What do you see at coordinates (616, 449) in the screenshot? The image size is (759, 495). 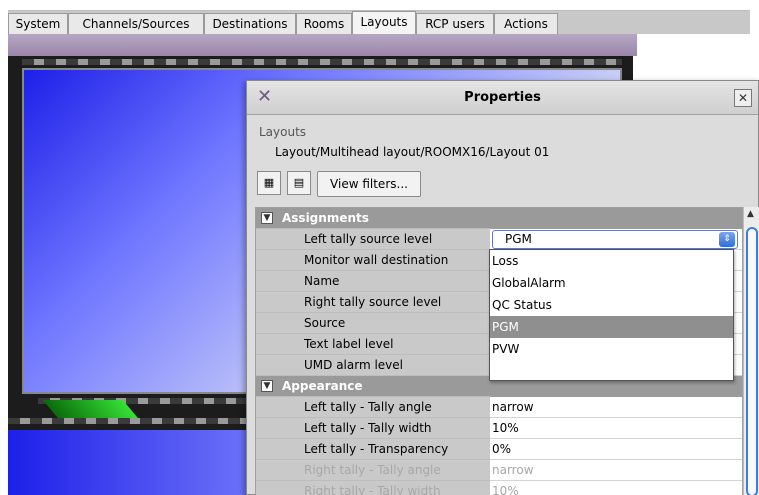 I see `property-value: 0%` at bounding box center [616, 449].